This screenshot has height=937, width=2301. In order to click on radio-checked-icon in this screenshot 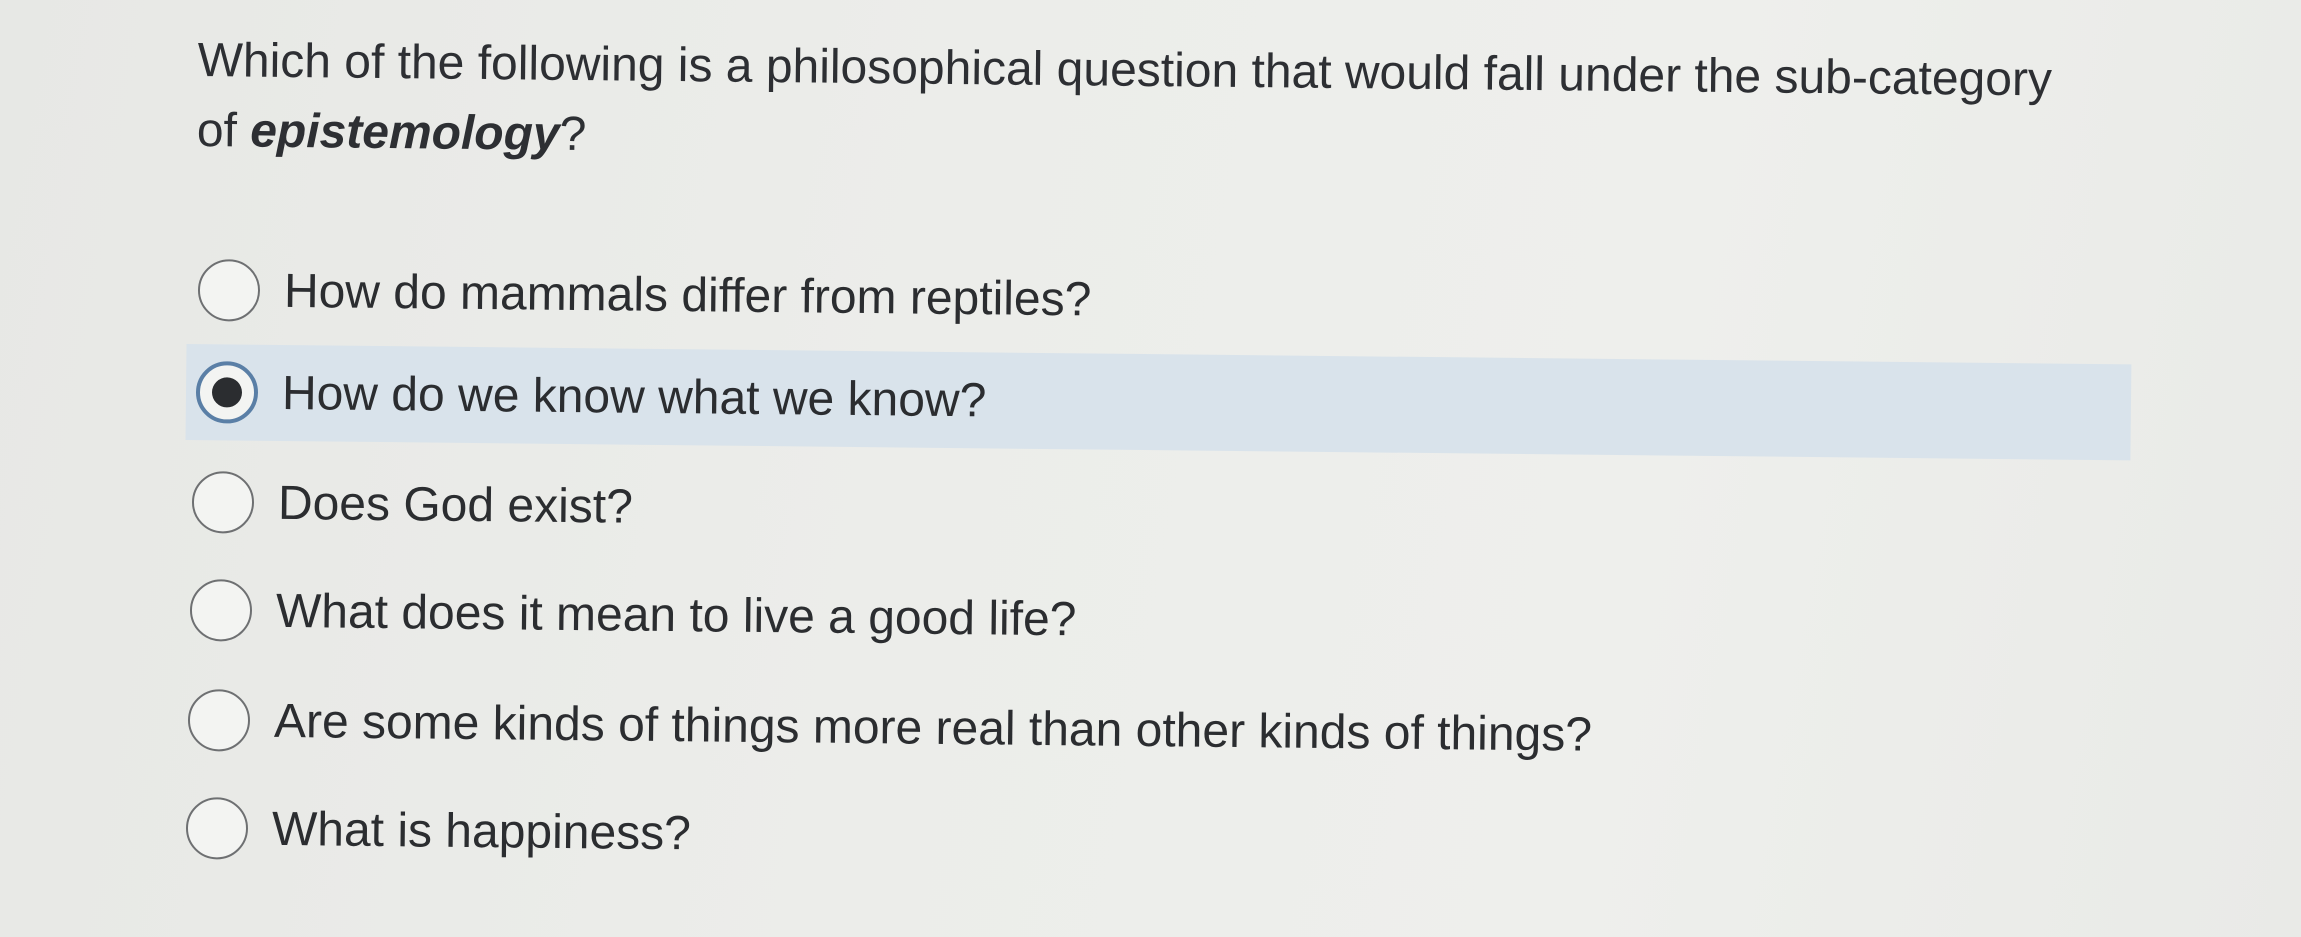, I will do `click(227, 392)`.